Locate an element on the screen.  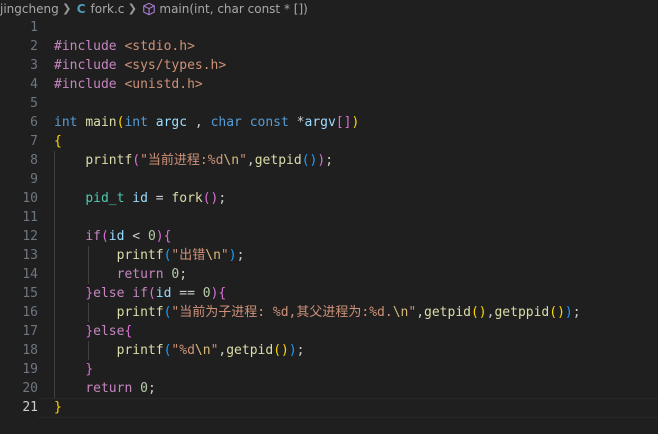
code-line: #include <sys/types.h> is located at coordinates (356, 65).